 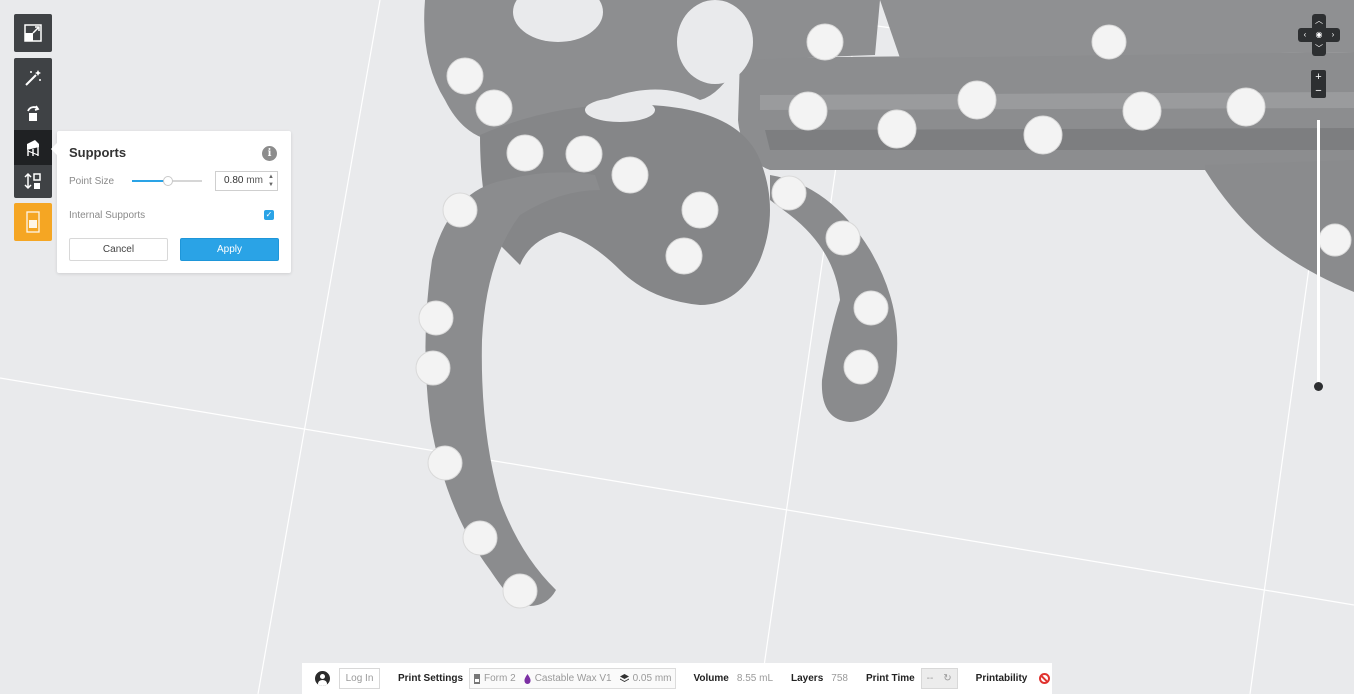 What do you see at coordinates (500, 678) in the screenshot?
I see `printer-name: Form 2` at bounding box center [500, 678].